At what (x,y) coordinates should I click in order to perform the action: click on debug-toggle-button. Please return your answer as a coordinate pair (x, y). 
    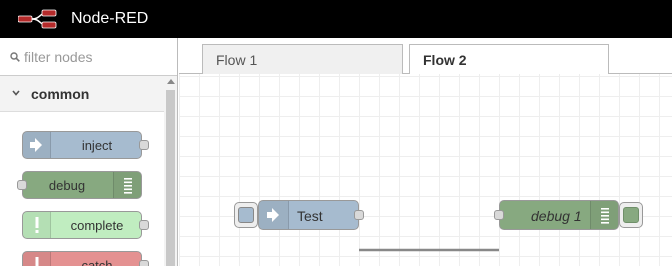
    Looking at the image, I should click on (631, 215).